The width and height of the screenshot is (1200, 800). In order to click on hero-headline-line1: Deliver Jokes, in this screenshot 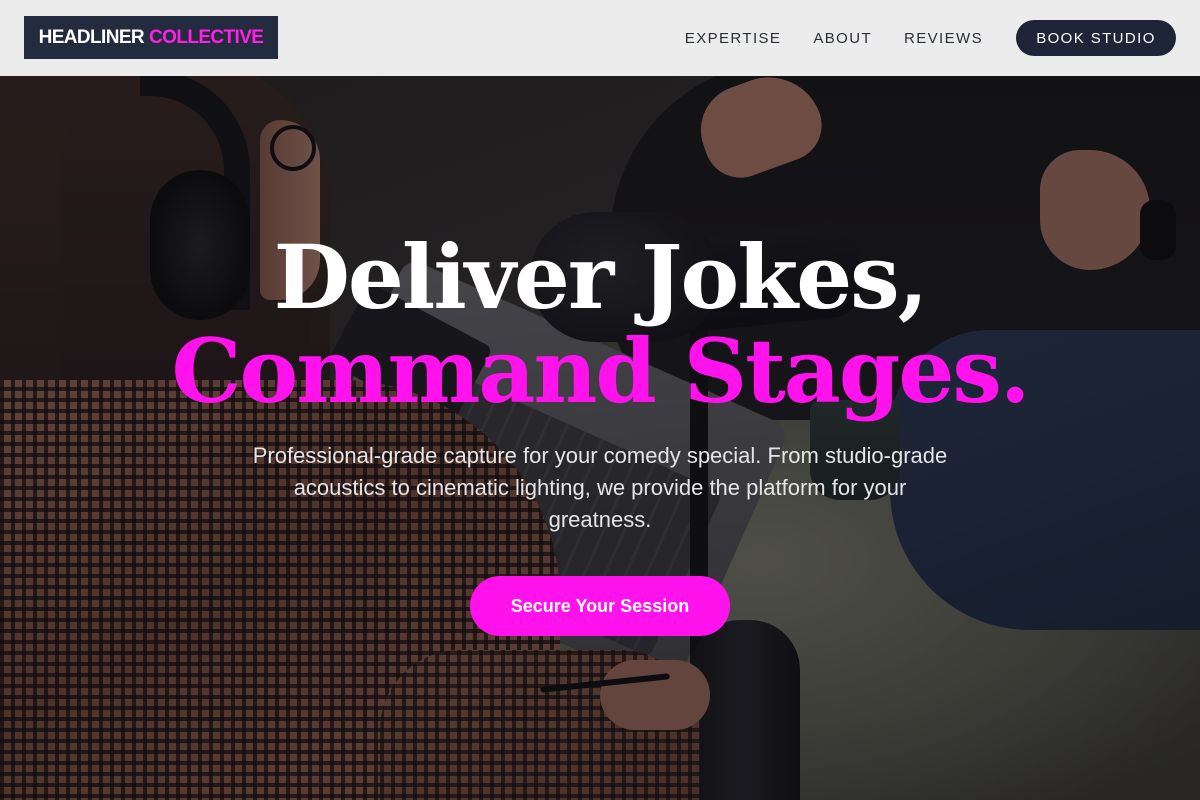, I will do `click(601, 277)`.